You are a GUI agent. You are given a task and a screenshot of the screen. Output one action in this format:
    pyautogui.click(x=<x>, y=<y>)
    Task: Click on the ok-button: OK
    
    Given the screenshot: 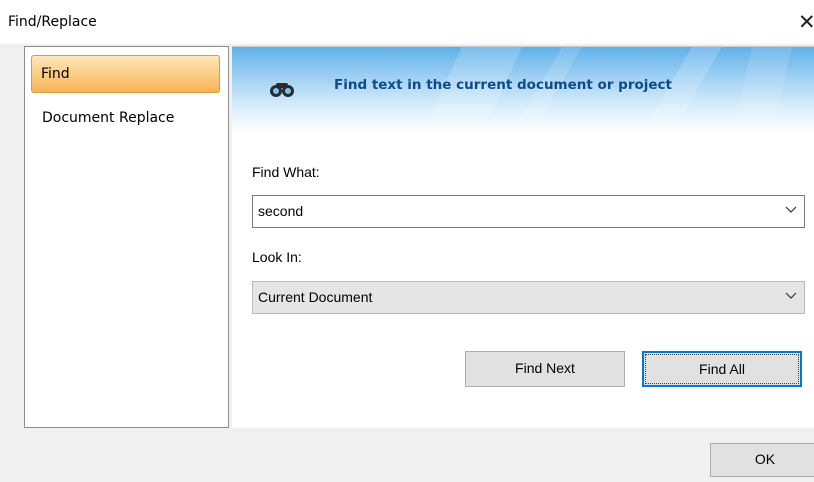 What is the action you would take?
    pyautogui.click(x=762, y=460)
    